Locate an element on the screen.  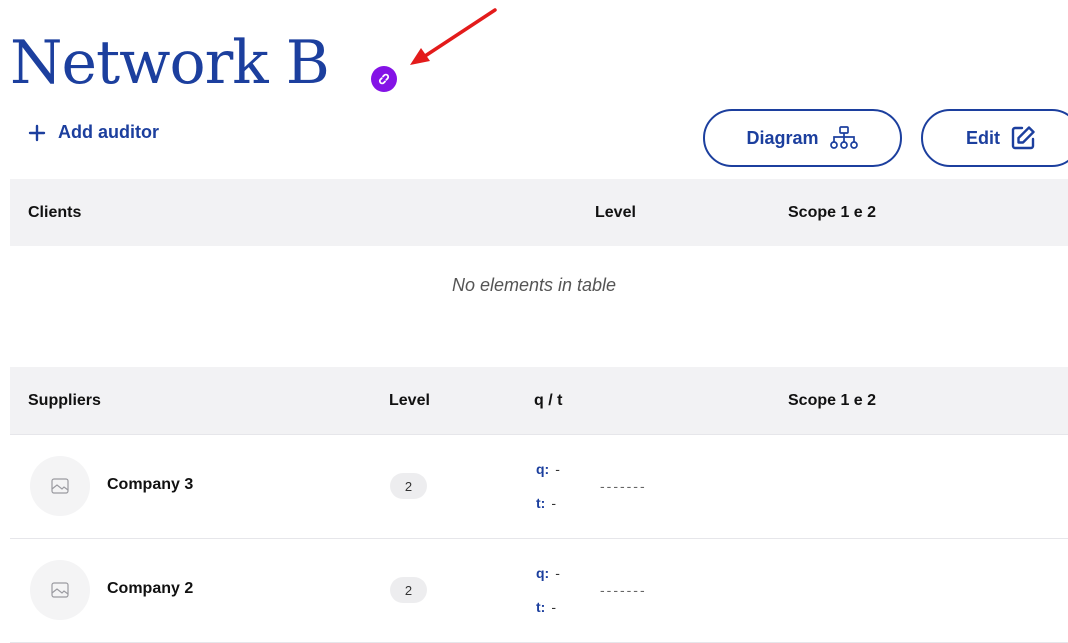
suppliers-table-header: Suppliers Level q / t Scope 1 e 2 is located at coordinates (539, 401).